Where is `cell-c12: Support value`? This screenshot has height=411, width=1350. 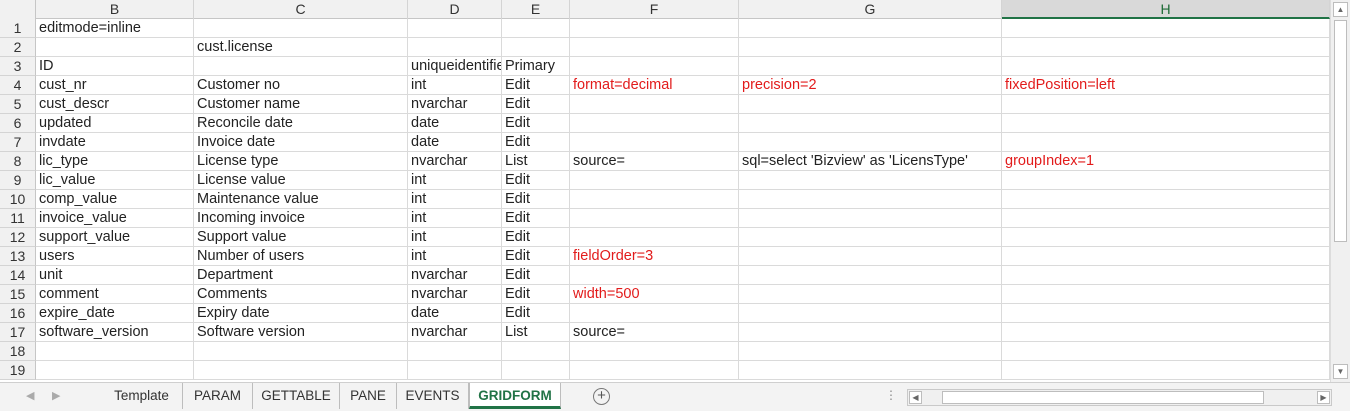 cell-c12: Support value is located at coordinates (301, 237).